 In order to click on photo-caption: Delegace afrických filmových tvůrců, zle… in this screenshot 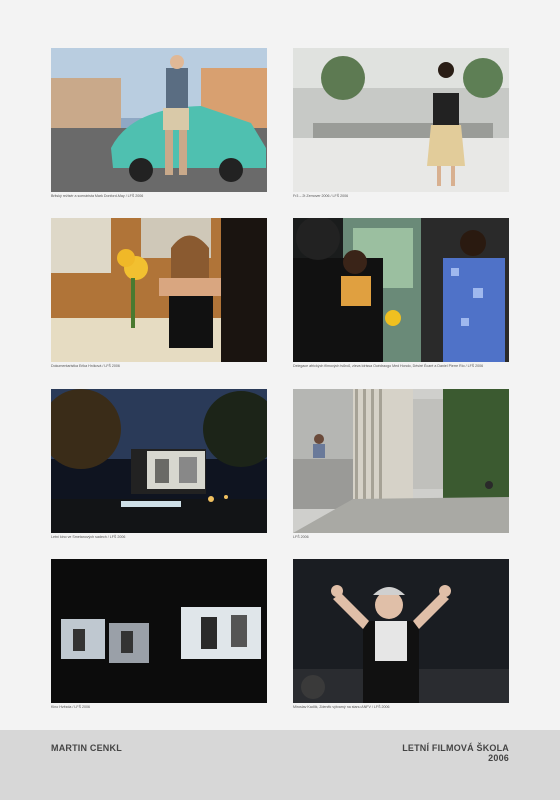, I will do `click(388, 366)`.